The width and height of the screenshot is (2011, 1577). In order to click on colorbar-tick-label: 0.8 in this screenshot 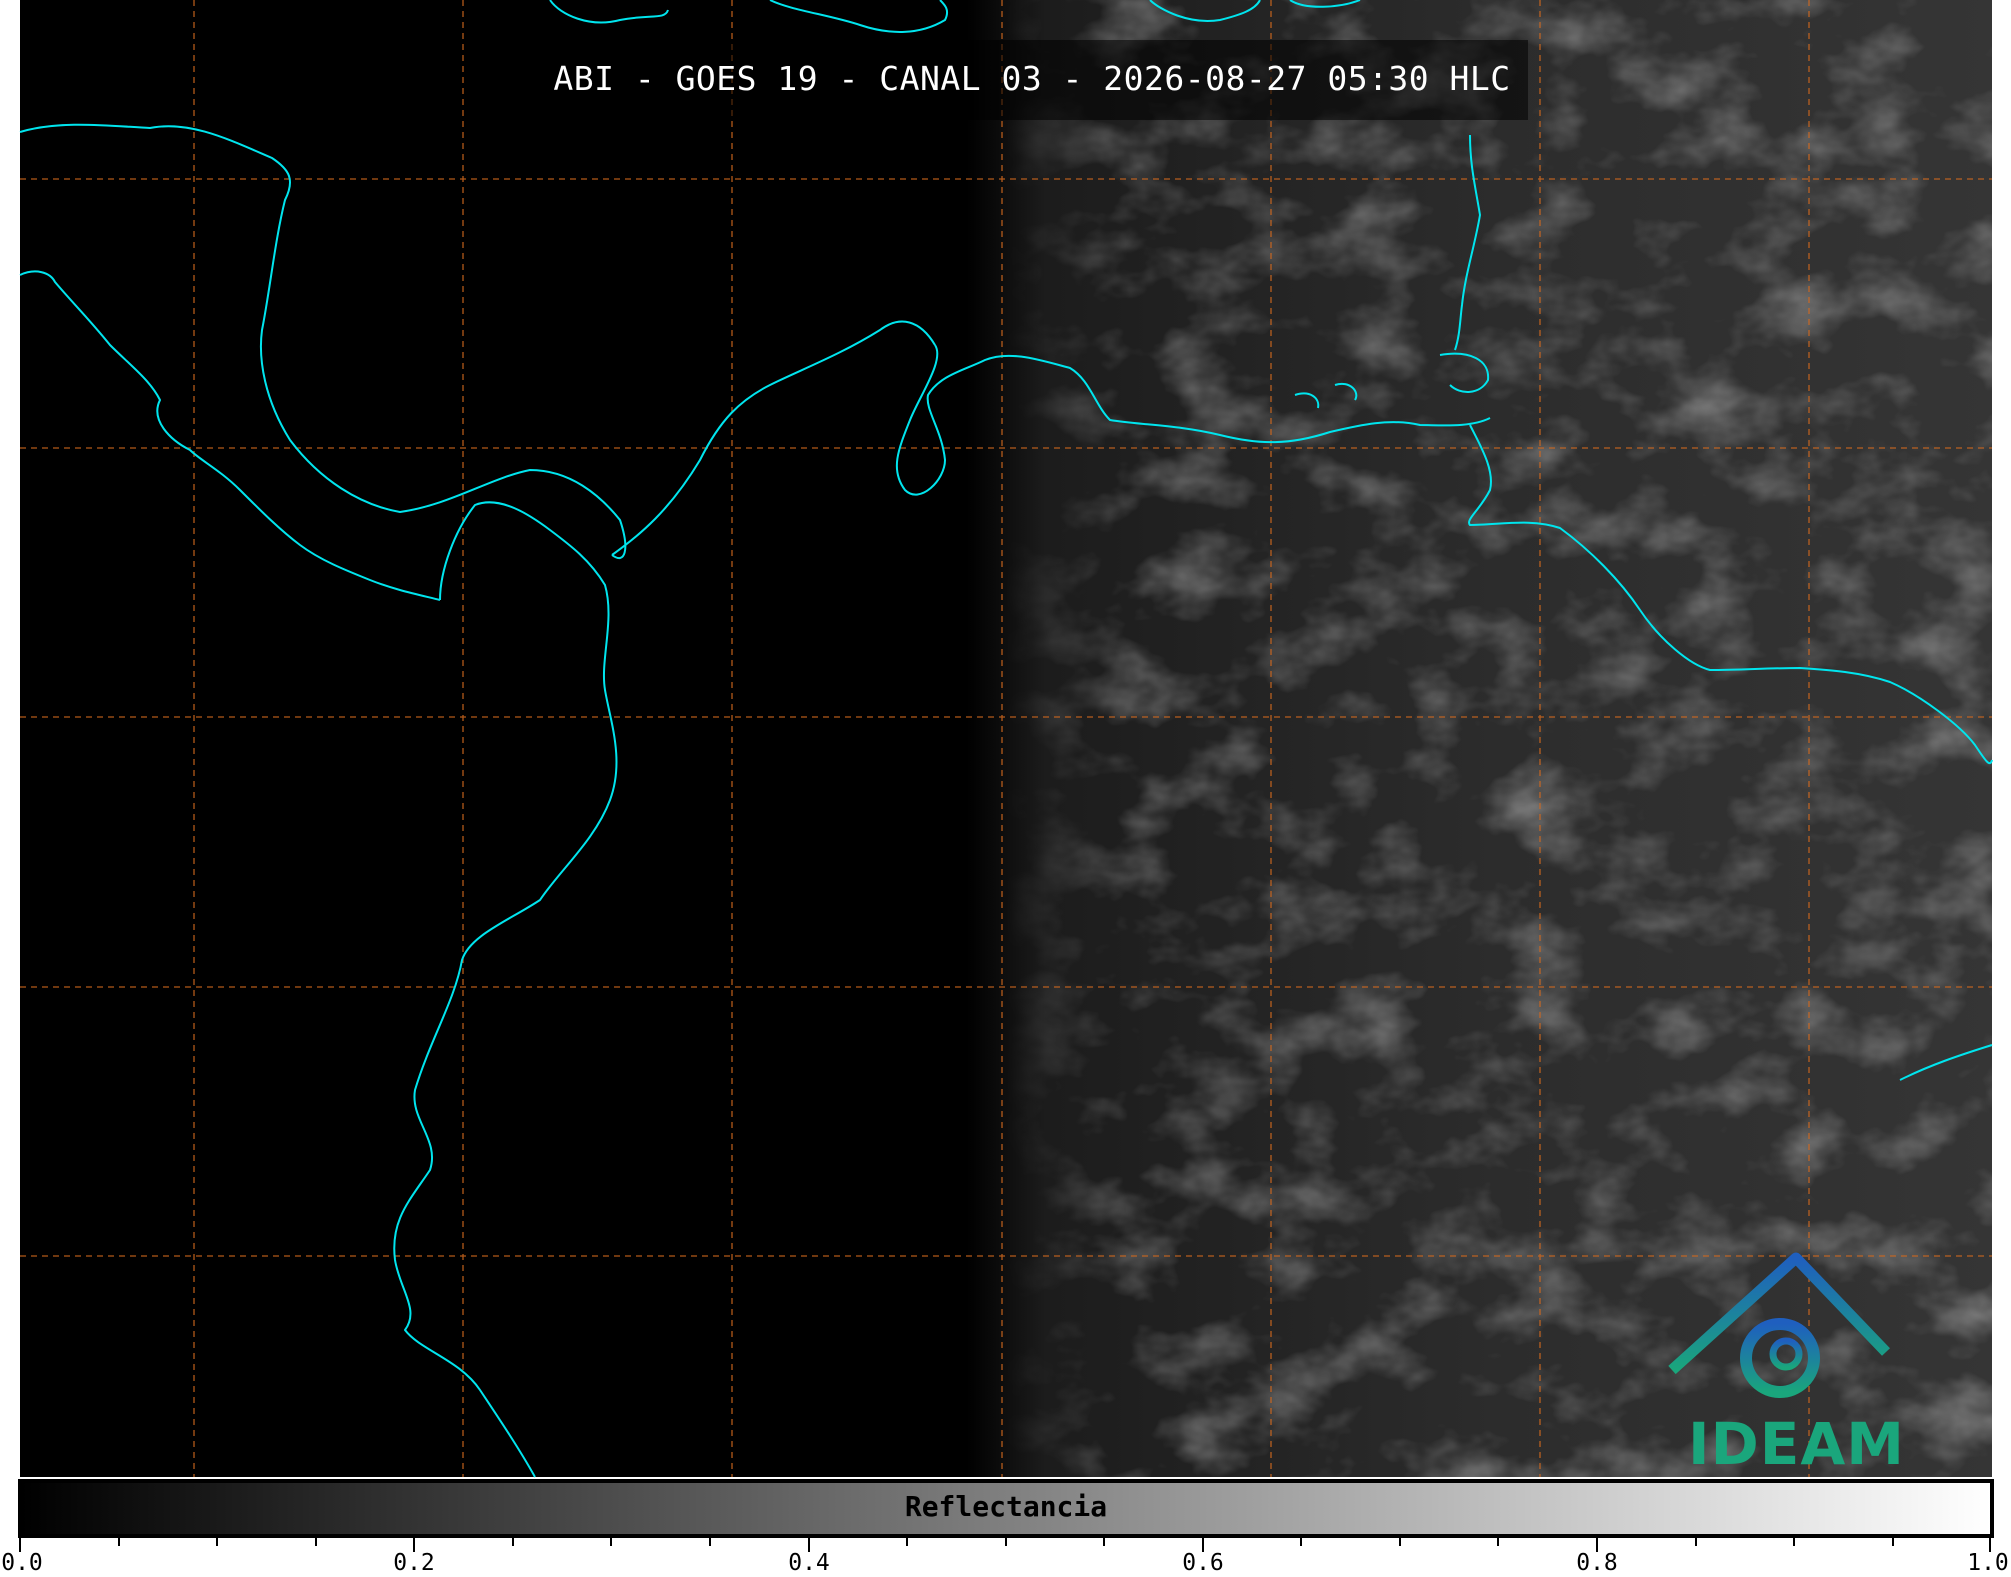, I will do `click(1597, 1563)`.